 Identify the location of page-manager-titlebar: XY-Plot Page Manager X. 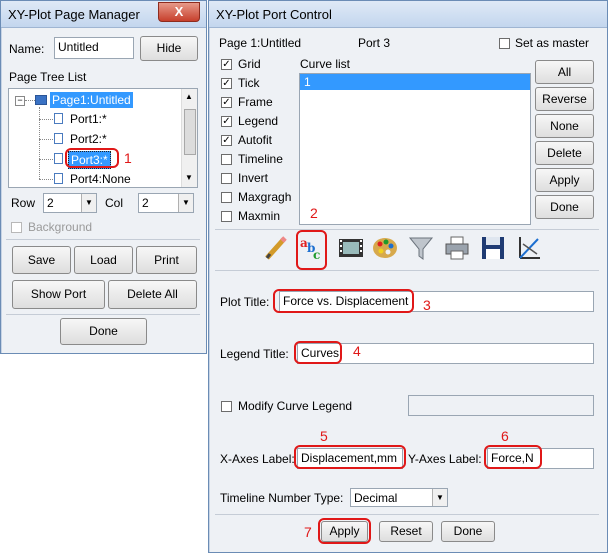
(103, 14).